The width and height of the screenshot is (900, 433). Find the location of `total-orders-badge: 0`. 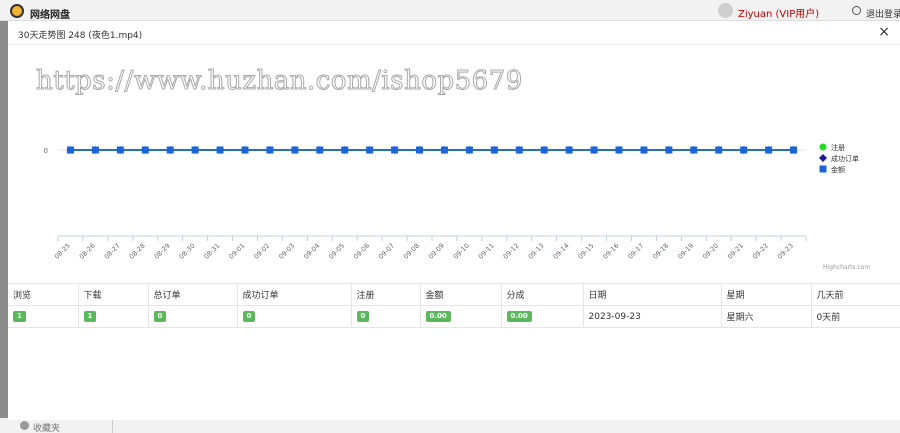

total-orders-badge: 0 is located at coordinates (160, 316).